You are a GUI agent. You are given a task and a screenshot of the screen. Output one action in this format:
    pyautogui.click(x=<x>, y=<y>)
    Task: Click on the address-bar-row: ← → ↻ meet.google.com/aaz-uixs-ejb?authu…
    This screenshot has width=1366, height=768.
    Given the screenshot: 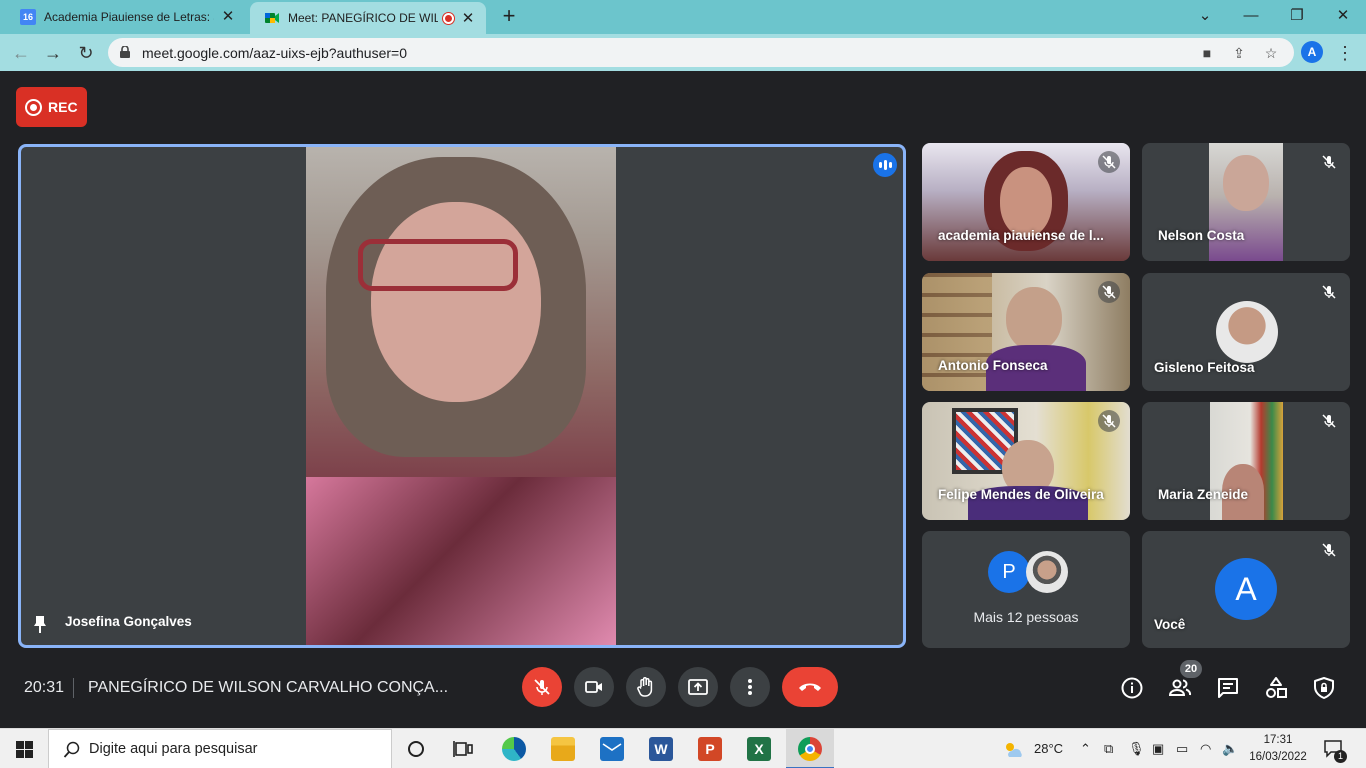 What is the action you would take?
    pyautogui.click(x=683, y=52)
    